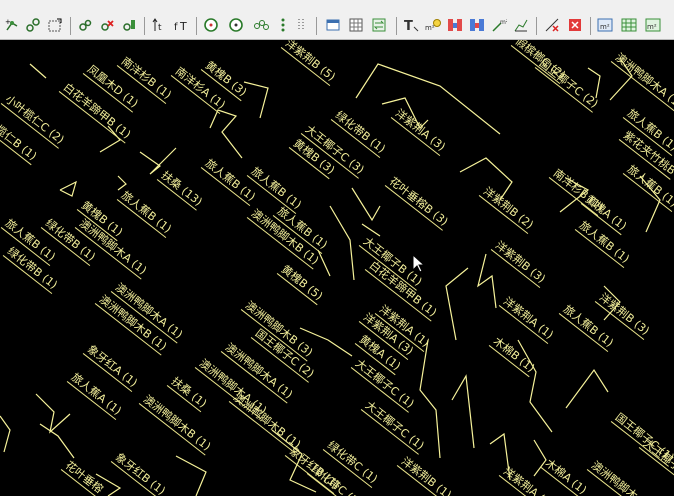 The image size is (674, 496). What do you see at coordinates (176, 27) in the screenshot?
I see `svg-text: f` at bounding box center [176, 27].